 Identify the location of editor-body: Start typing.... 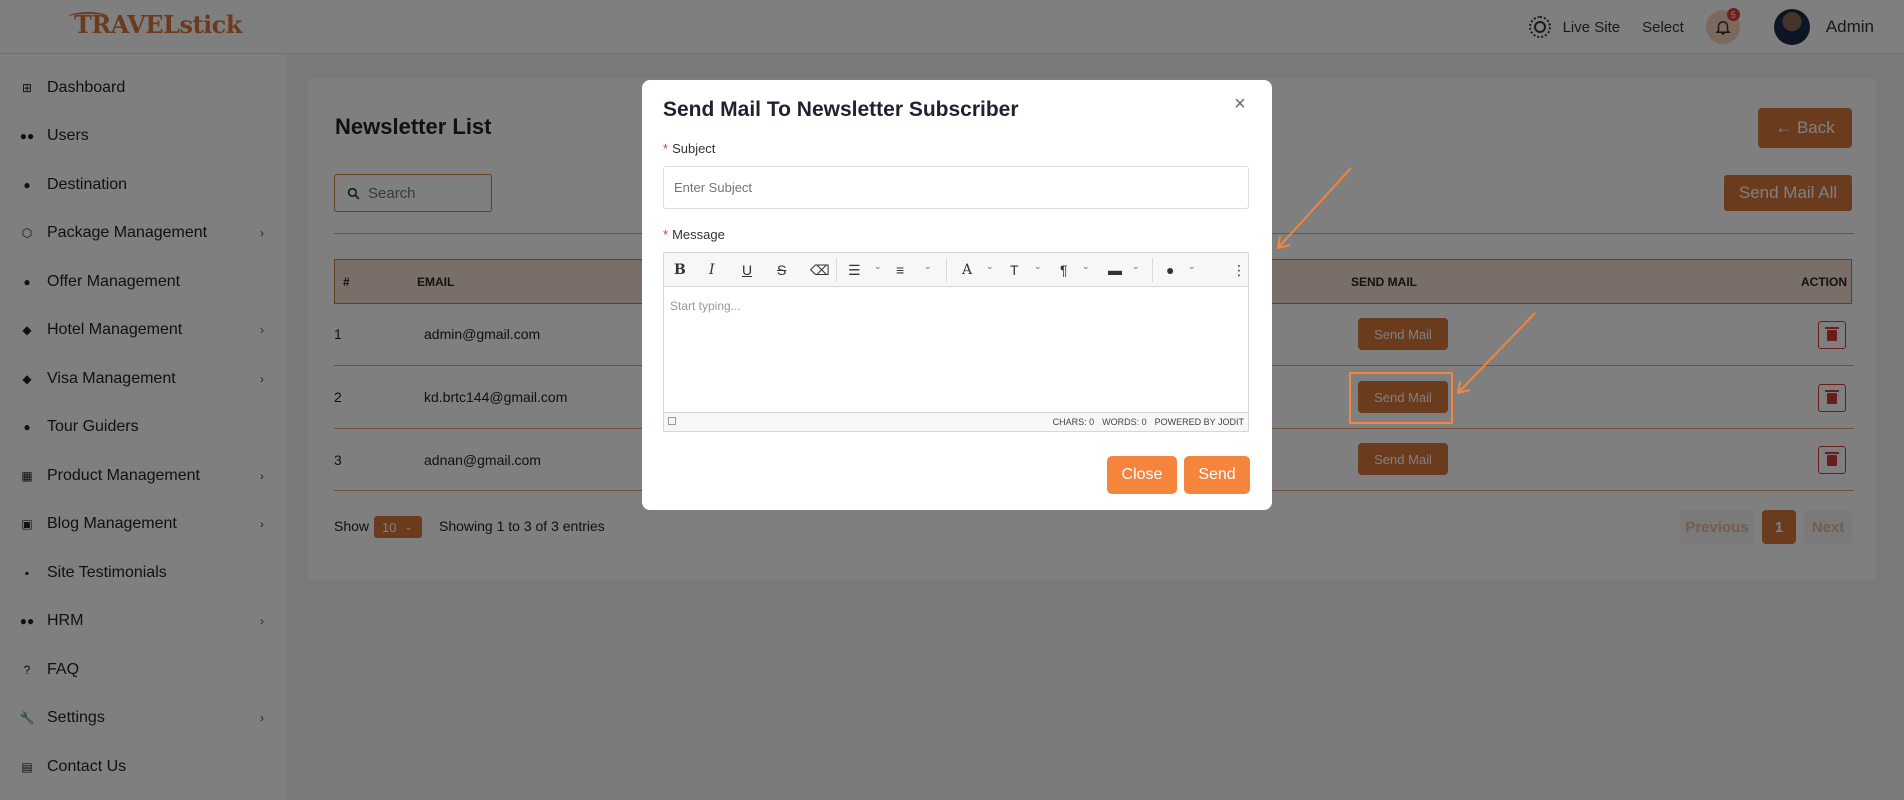
(705, 306).